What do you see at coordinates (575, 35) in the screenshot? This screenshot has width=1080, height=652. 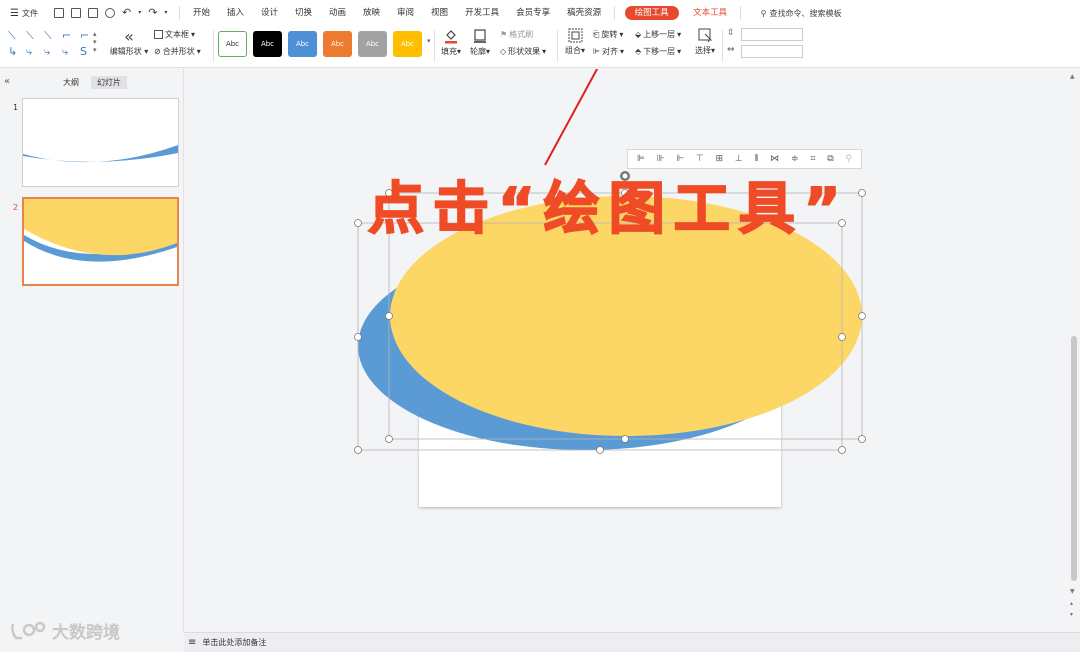 I see `group-icon` at bounding box center [575, 35].